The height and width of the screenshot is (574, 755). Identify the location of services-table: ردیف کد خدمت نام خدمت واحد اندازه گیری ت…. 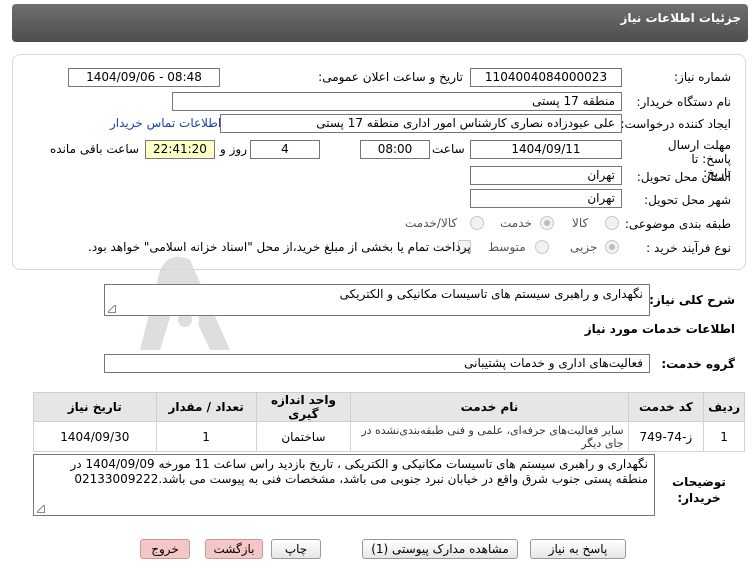
(389, 422).